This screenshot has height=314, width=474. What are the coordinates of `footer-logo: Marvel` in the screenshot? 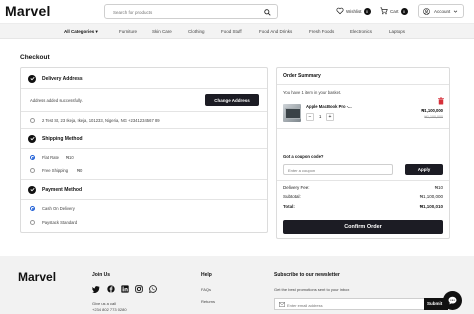 It's located at (37, 277).